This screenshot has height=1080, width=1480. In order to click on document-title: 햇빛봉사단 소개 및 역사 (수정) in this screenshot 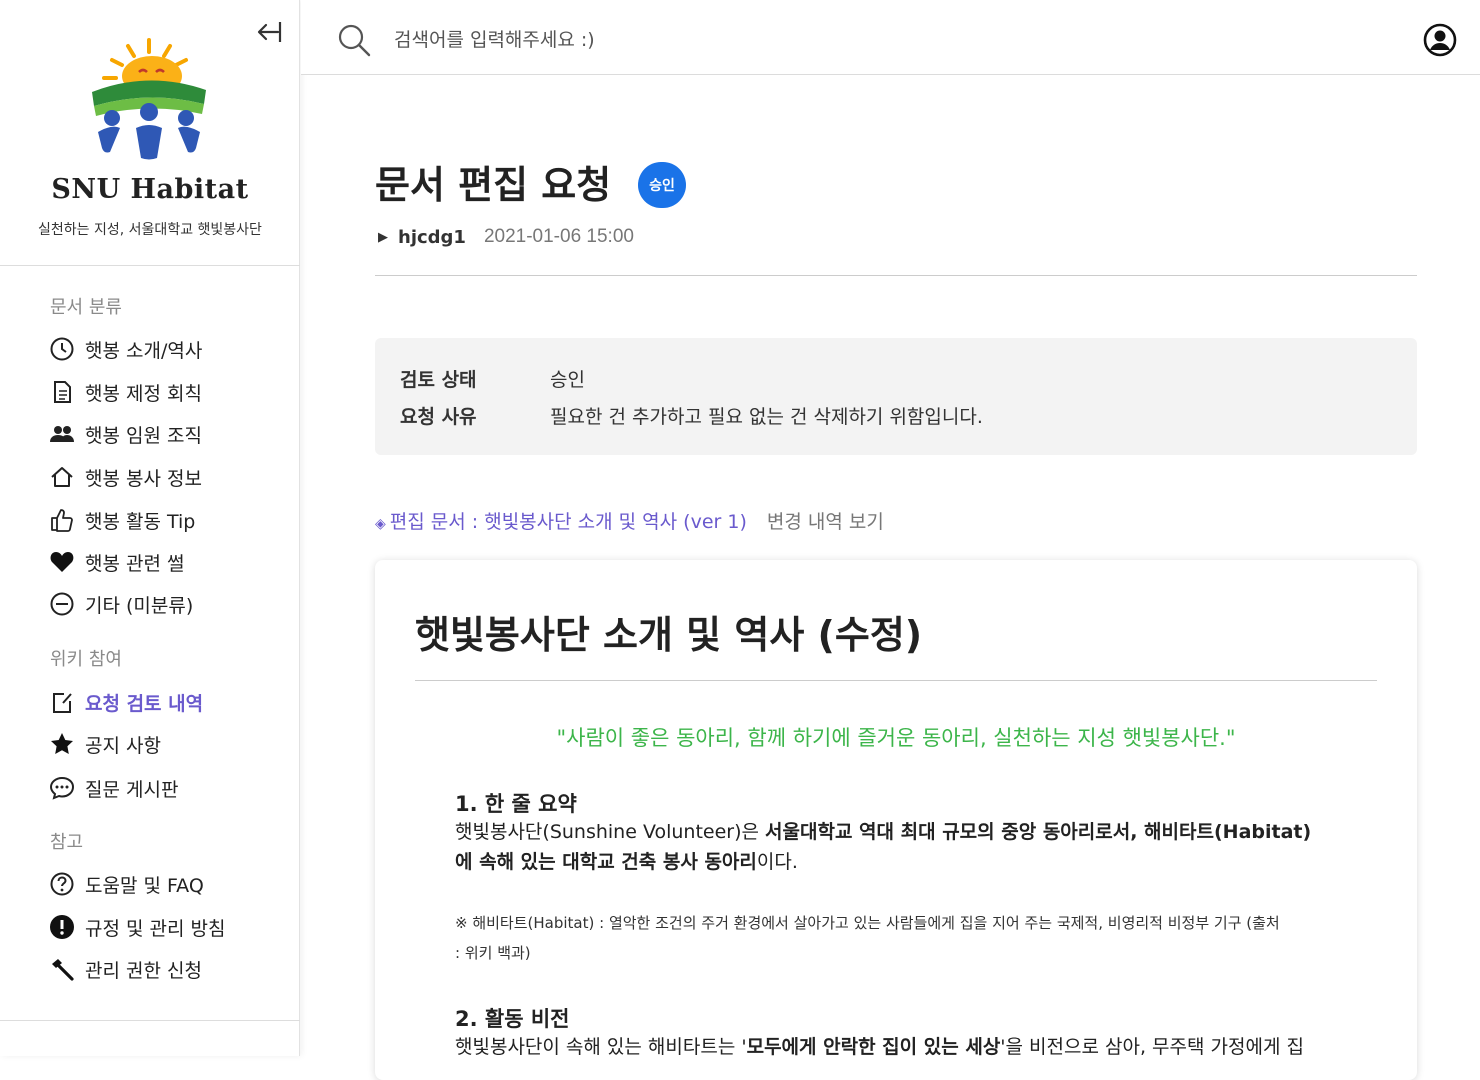, I will do `click(669, 635)`.